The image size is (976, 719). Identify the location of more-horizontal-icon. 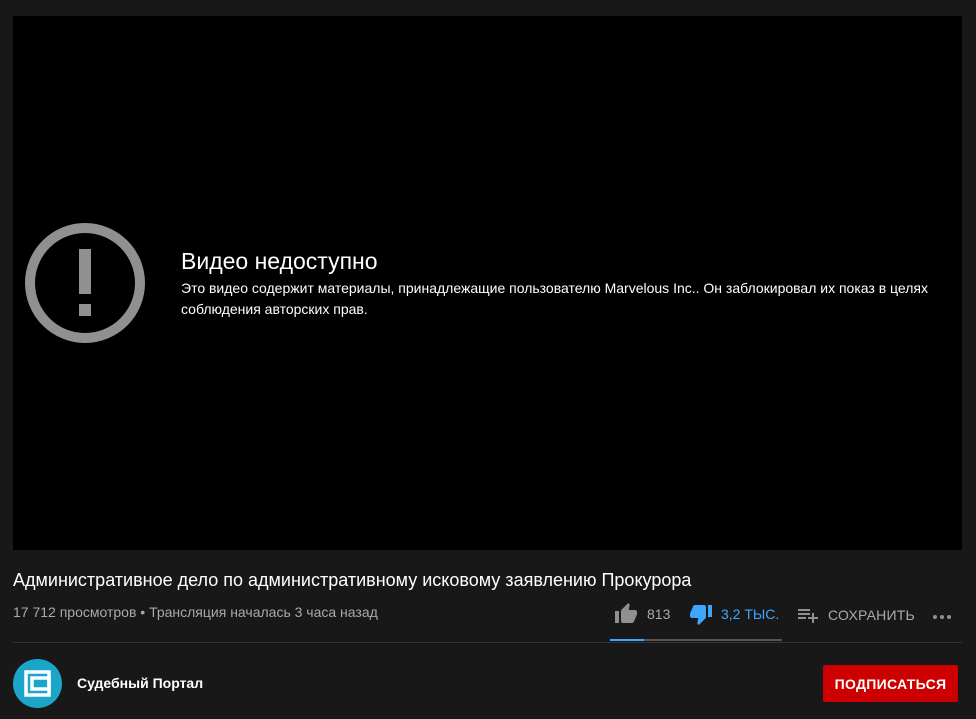
(942, 617).